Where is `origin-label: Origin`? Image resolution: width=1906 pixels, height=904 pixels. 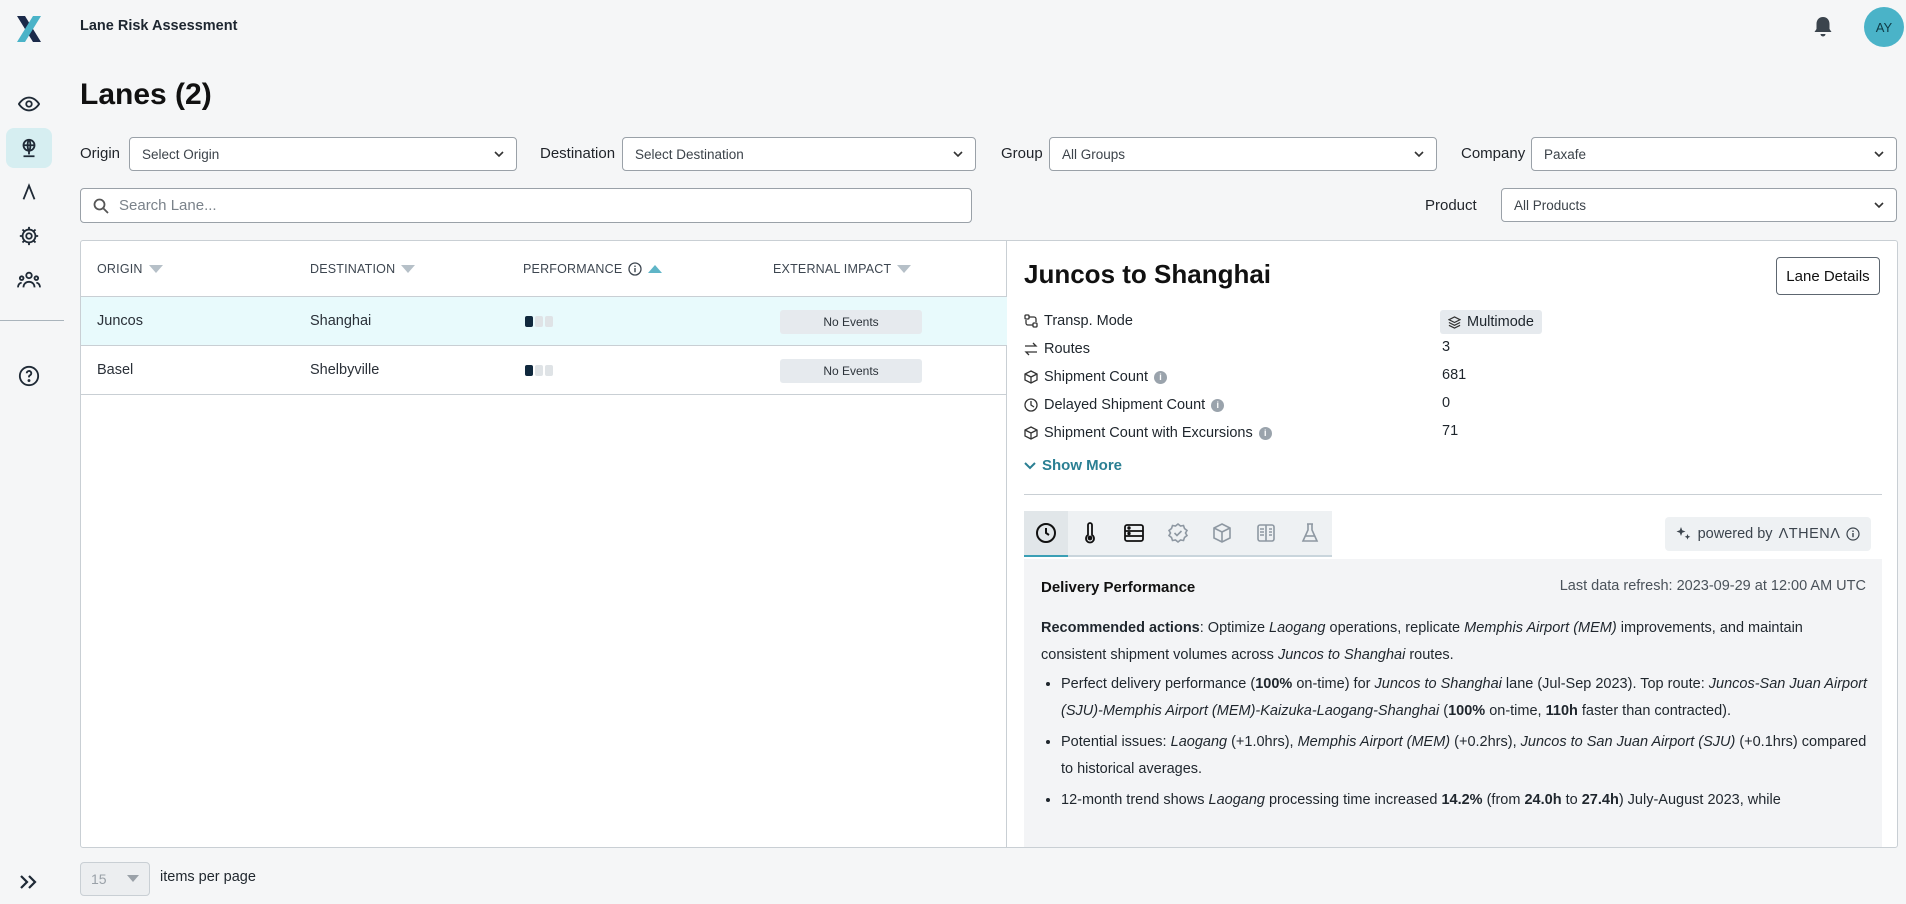 origin-label: Origin is located at coordinates (100, 153).